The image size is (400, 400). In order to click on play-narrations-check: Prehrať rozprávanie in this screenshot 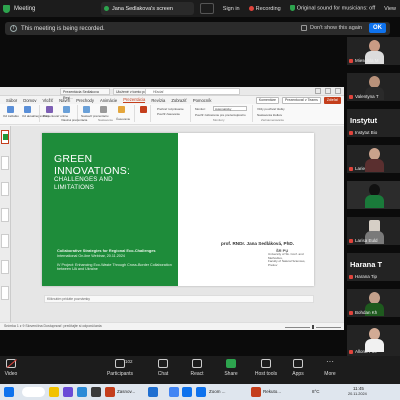, I will do `click(170, 109)`.